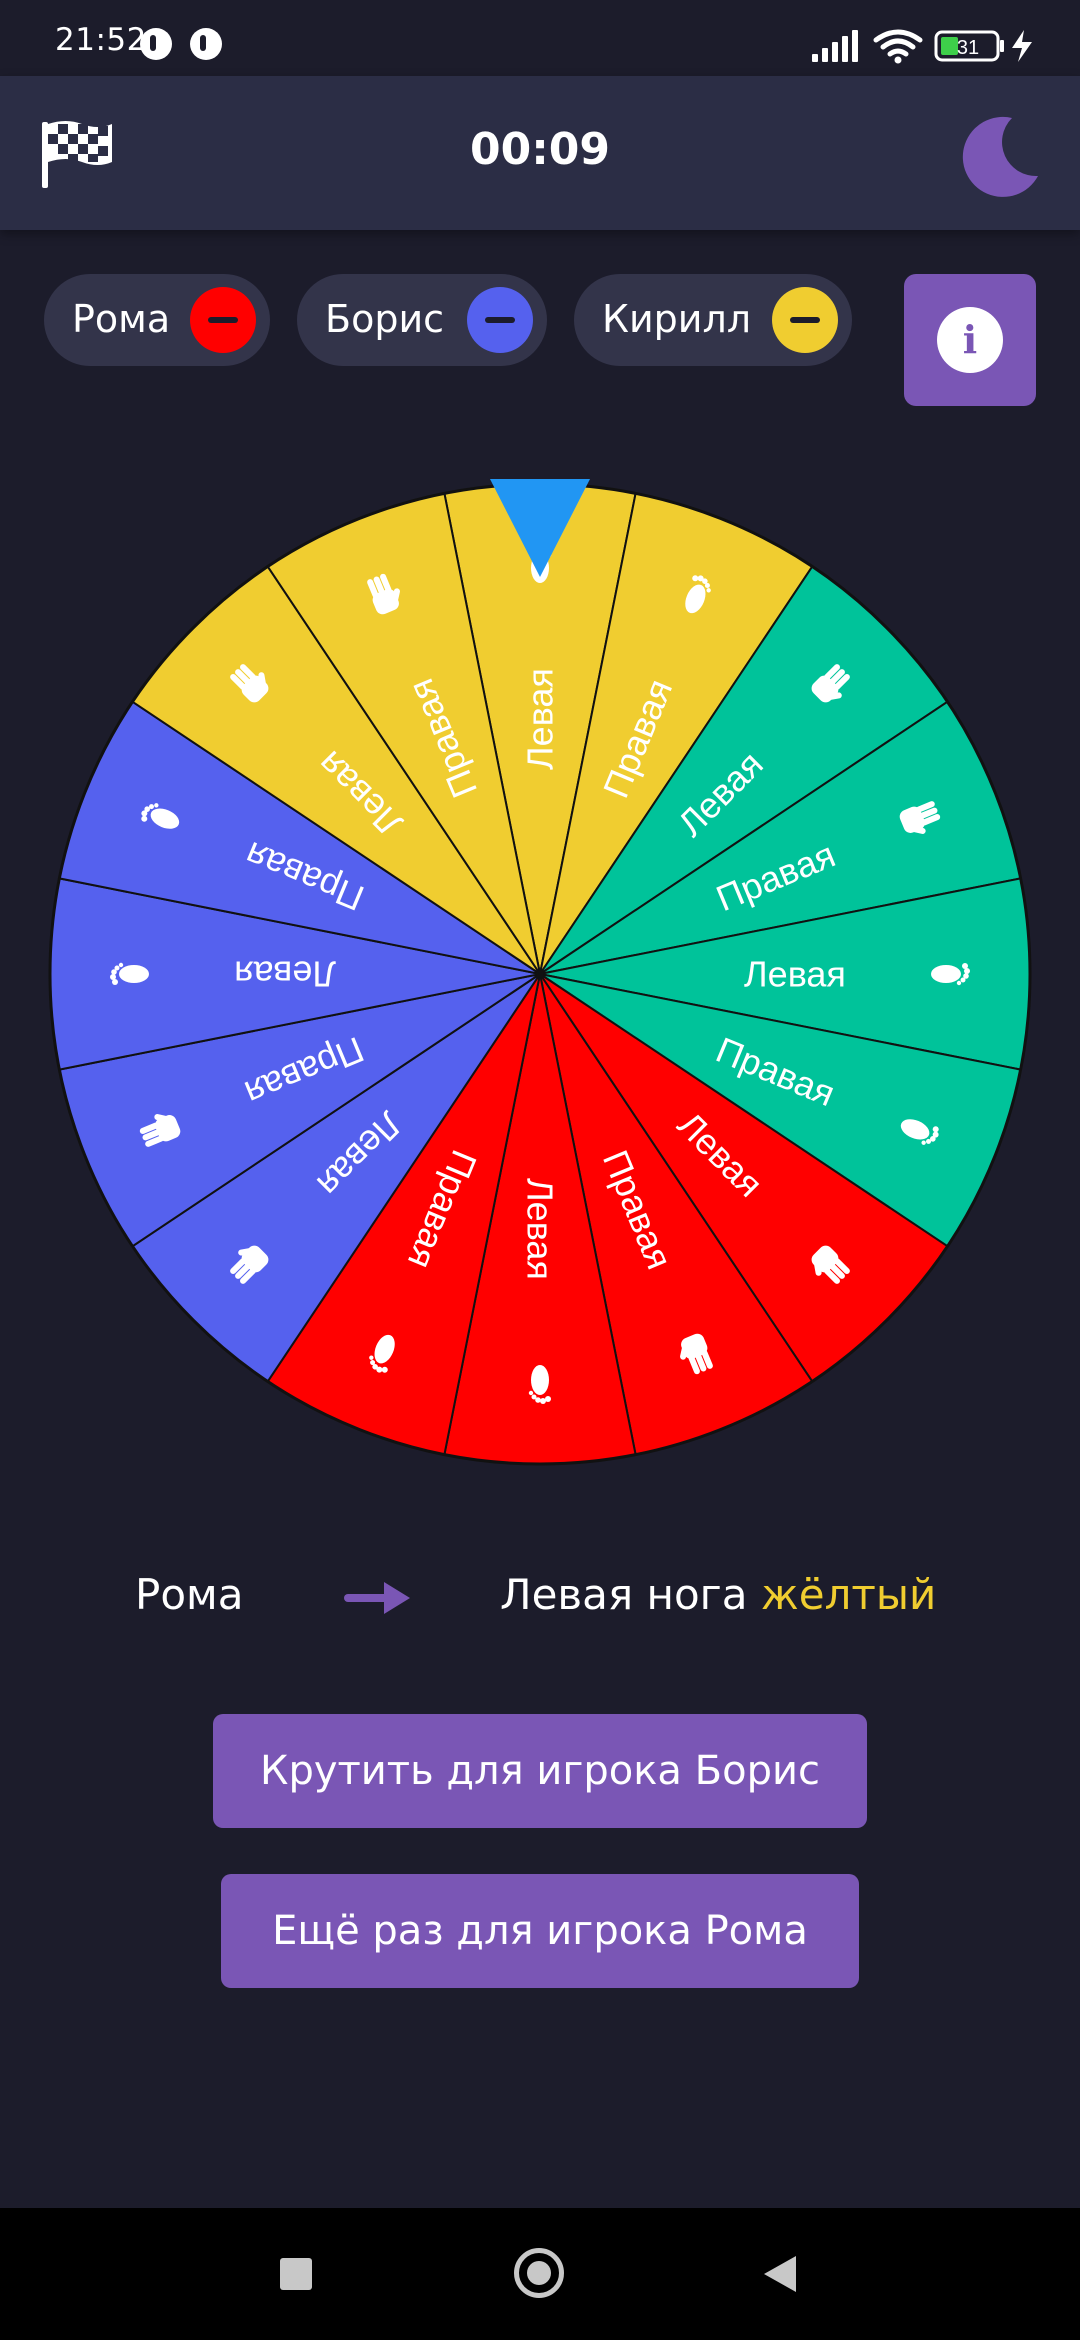 This screenshot has width=1080, height=2340. What do you see at coordinates (848, 1594) in the screenshot?
I see `result-color: жёлтый` at bounding box center [848, 1594].